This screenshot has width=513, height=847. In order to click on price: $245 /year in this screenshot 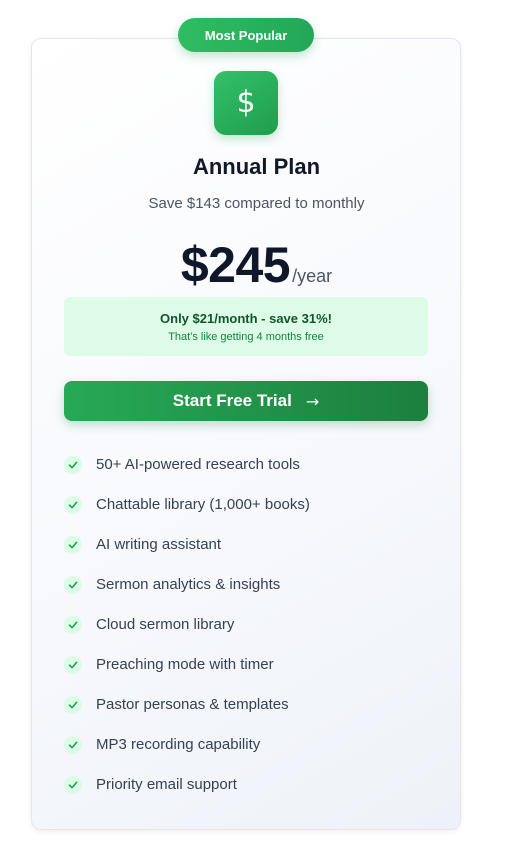, I will do `click(256, 265)`.